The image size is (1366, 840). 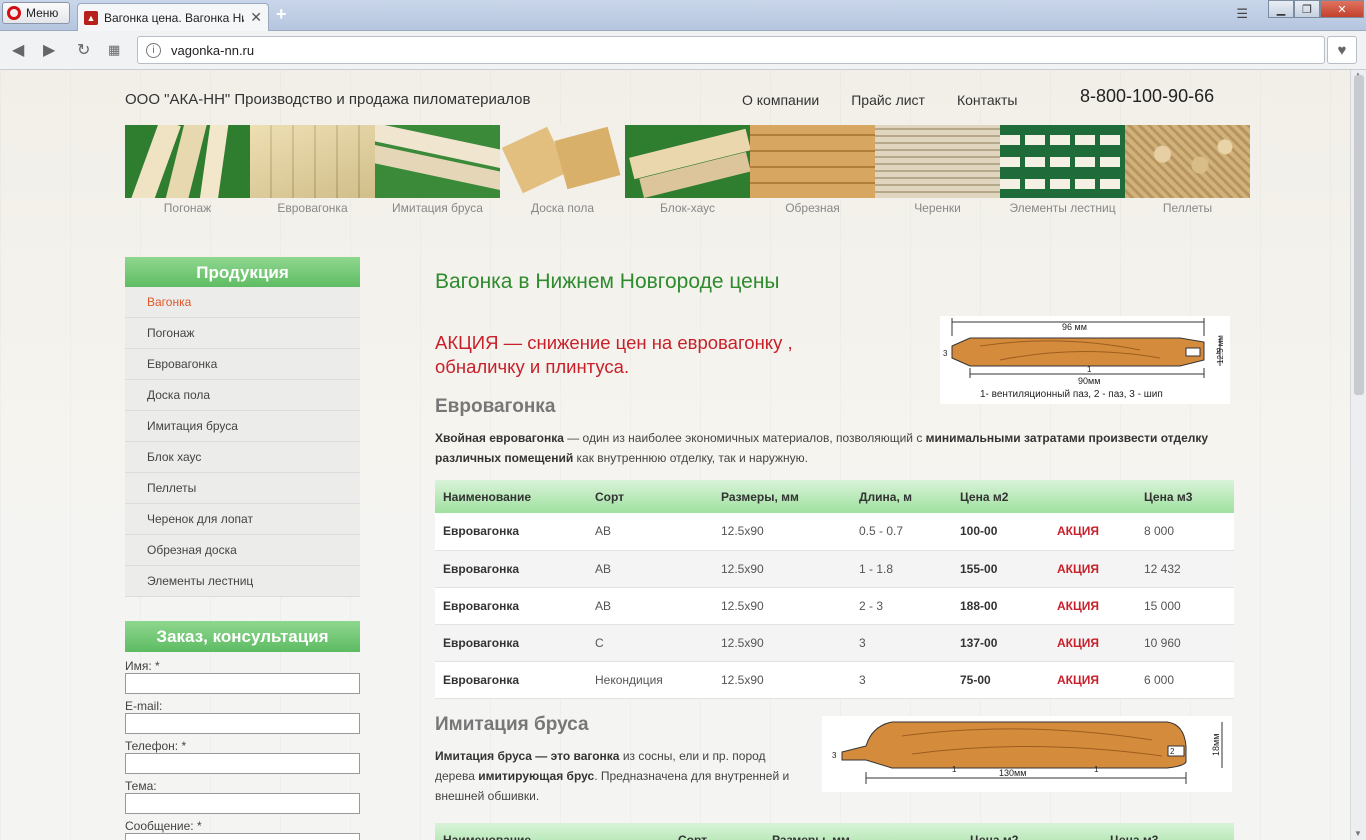 I want to click on category-obreznaya: Обрезная, so click(x=812, y=170).